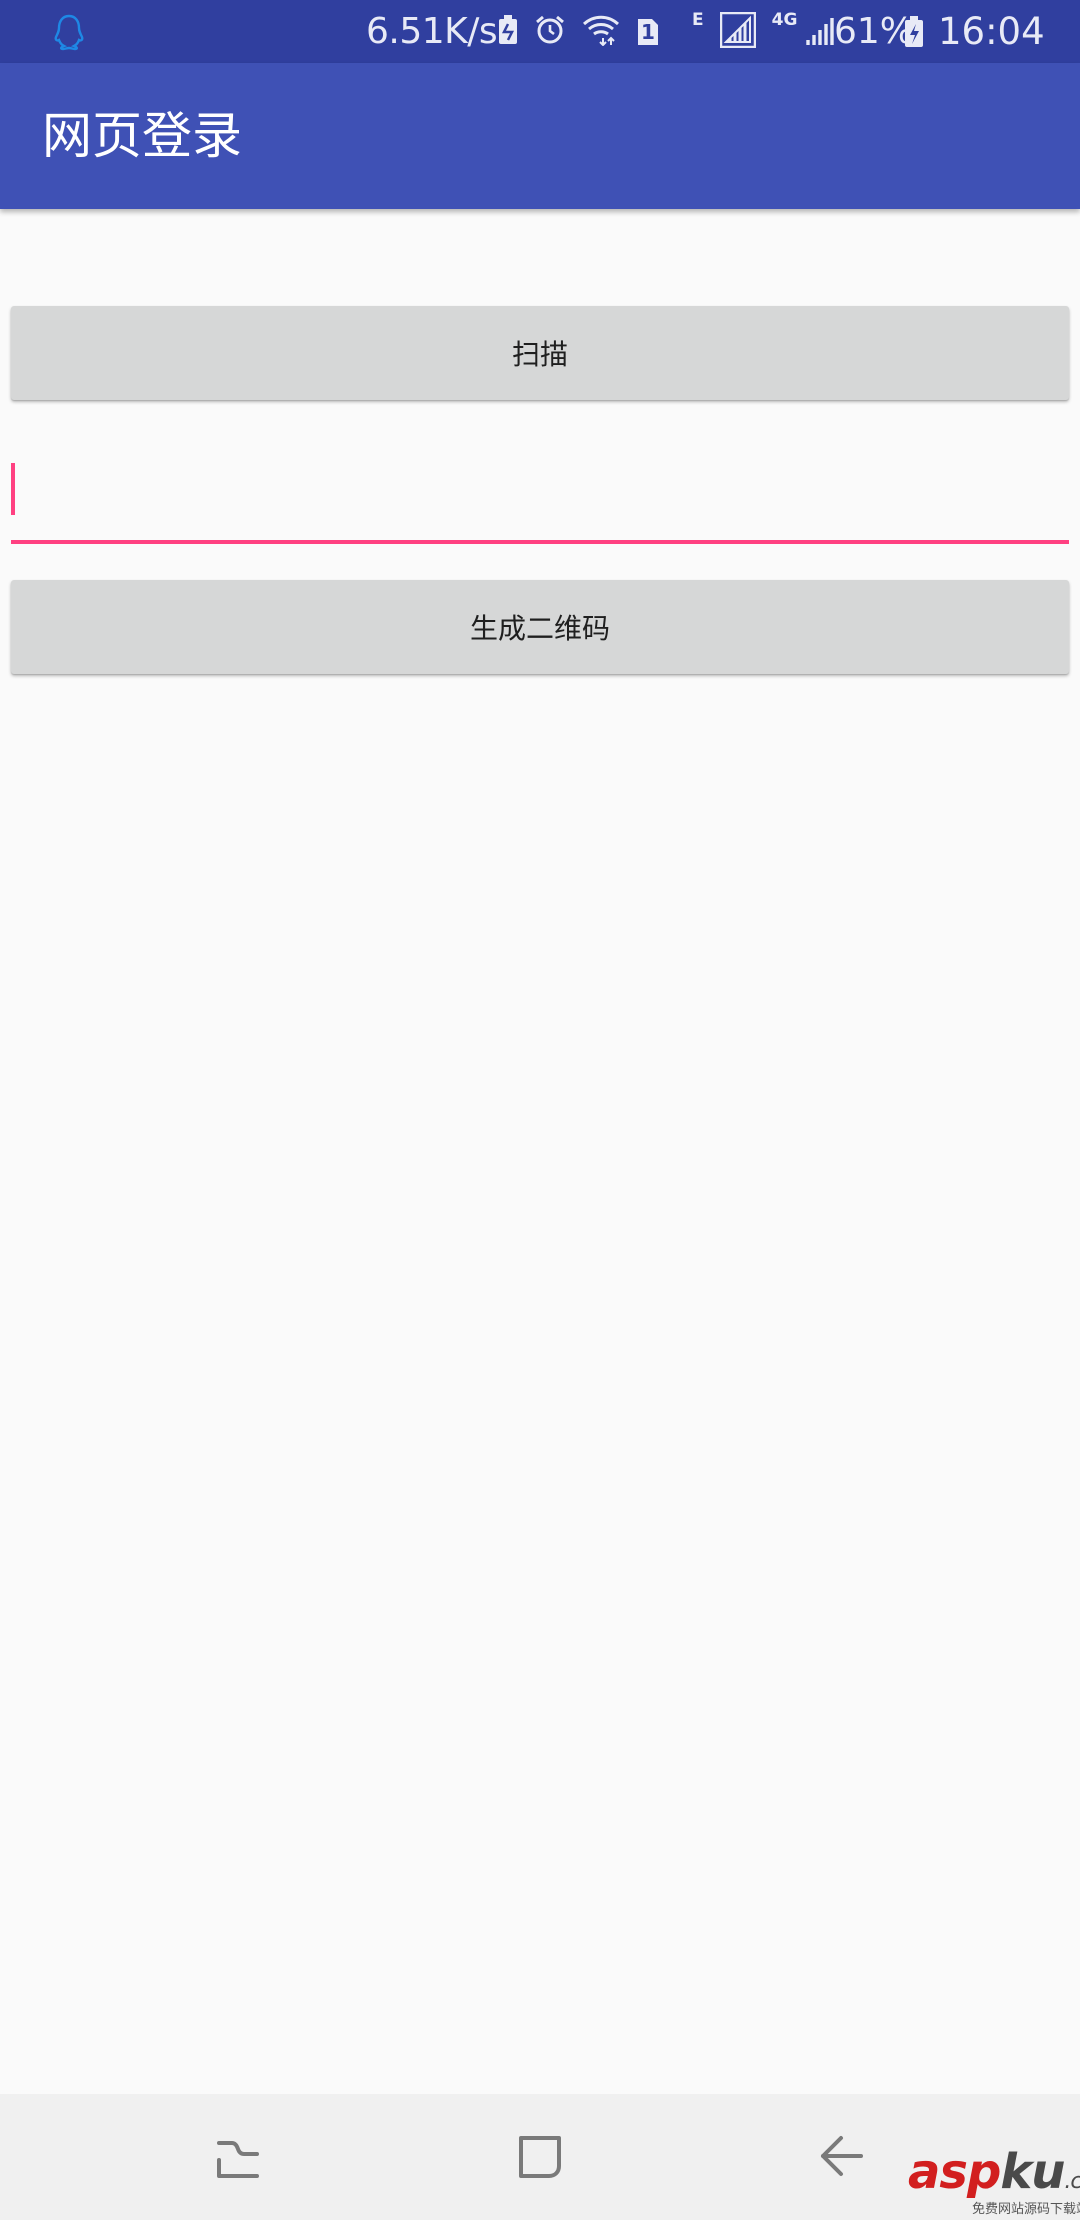 The height and width of the screenshot is (2220, 1080). I want to click on sim1-icon: 1, so click(648, 32).